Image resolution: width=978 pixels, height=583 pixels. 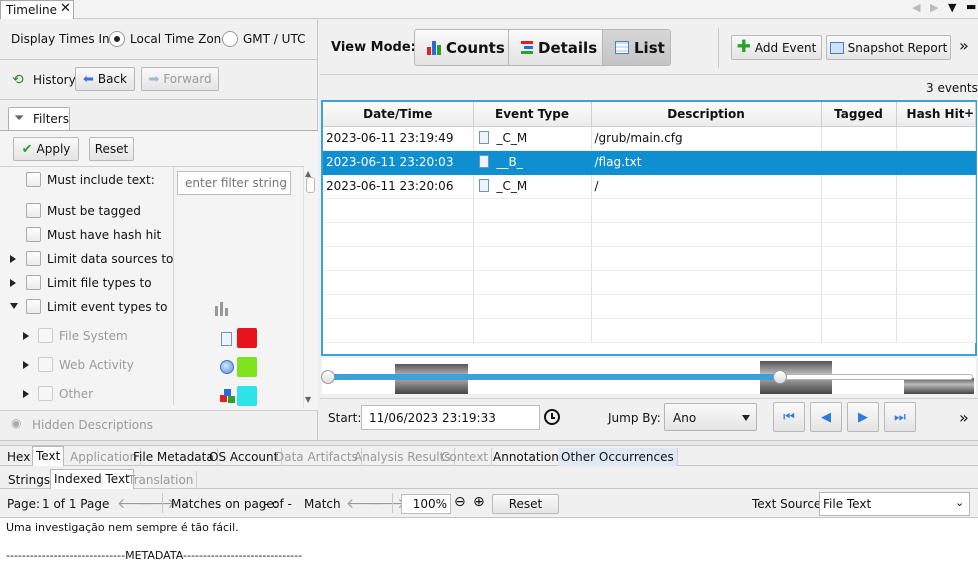 What do you see at coordinates (92, 479) in the screenshot?
I see `subtab-indexed-text: Indexed Text` at bounding box center [92, 479].